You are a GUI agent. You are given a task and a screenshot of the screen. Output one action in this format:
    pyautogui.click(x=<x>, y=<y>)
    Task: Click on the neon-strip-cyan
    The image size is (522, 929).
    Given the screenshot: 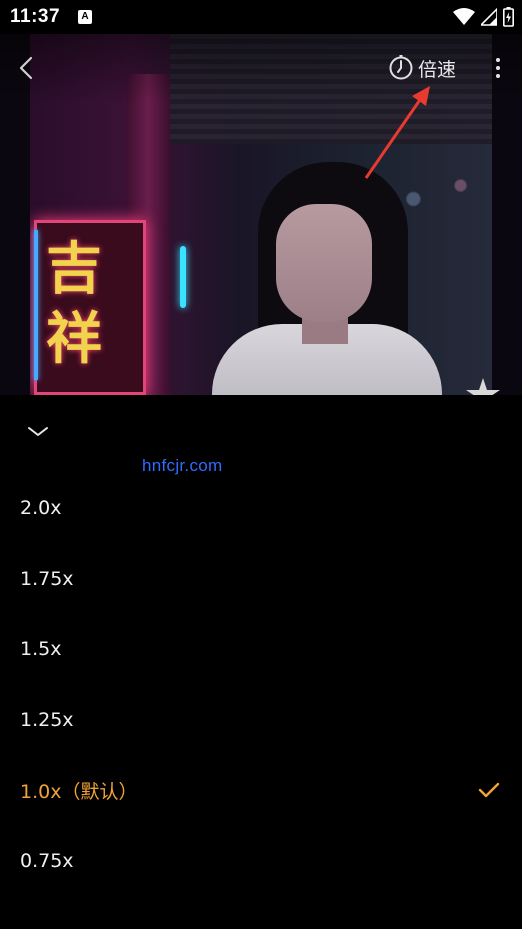 What is the action you would take?
    pyautogui.click(x=183, y=277)
    